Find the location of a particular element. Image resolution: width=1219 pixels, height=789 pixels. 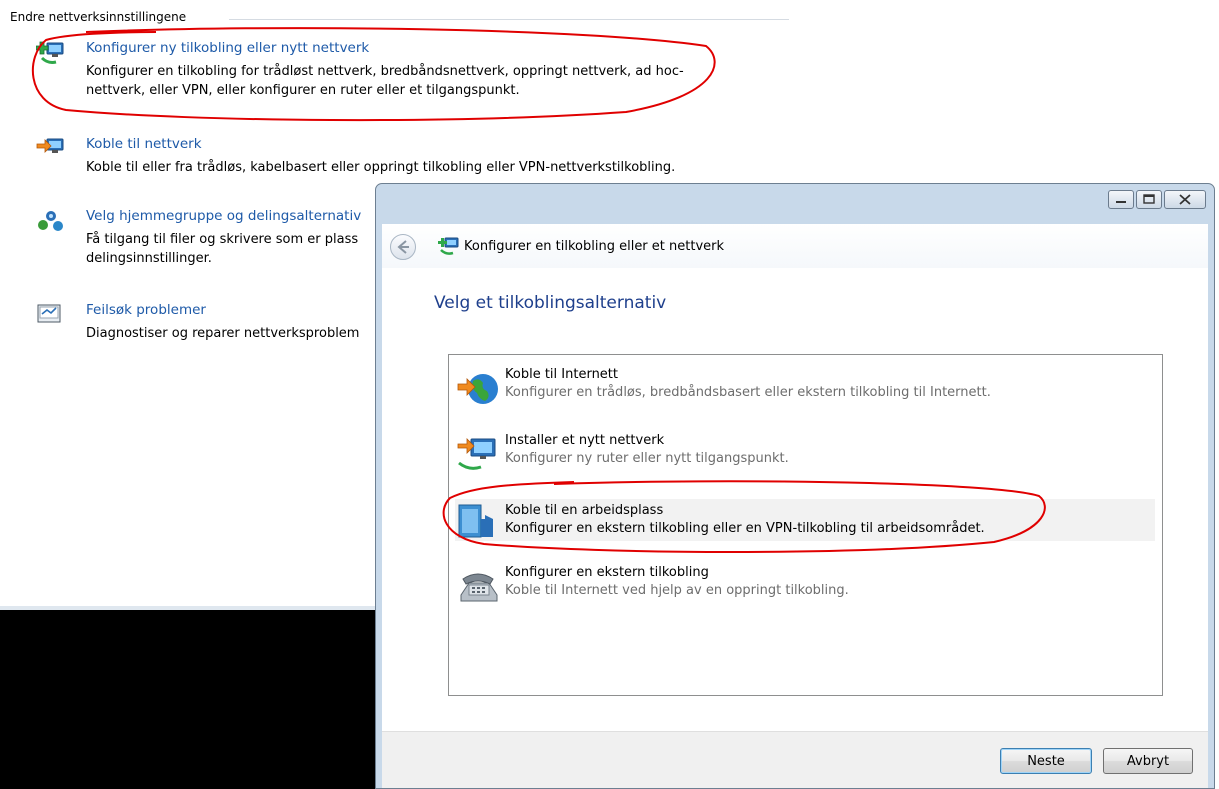

option-title: Konfigurer en ekstern tilkobling is located at coordinates (607, 572).